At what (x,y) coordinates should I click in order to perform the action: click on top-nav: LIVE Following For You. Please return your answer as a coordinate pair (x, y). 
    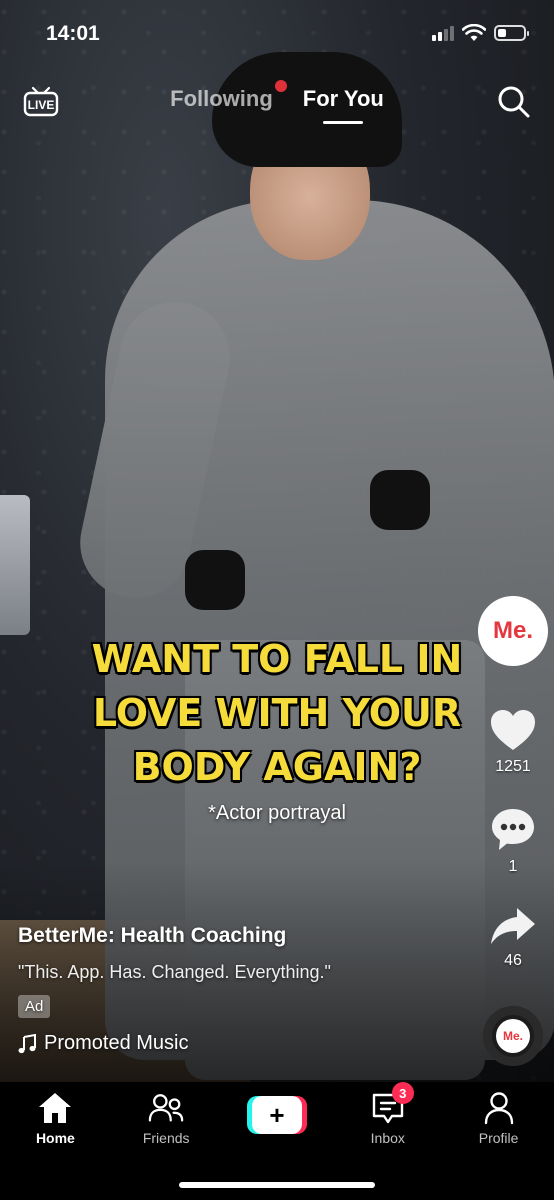
    Looking at the image, I should click on (277, 103).